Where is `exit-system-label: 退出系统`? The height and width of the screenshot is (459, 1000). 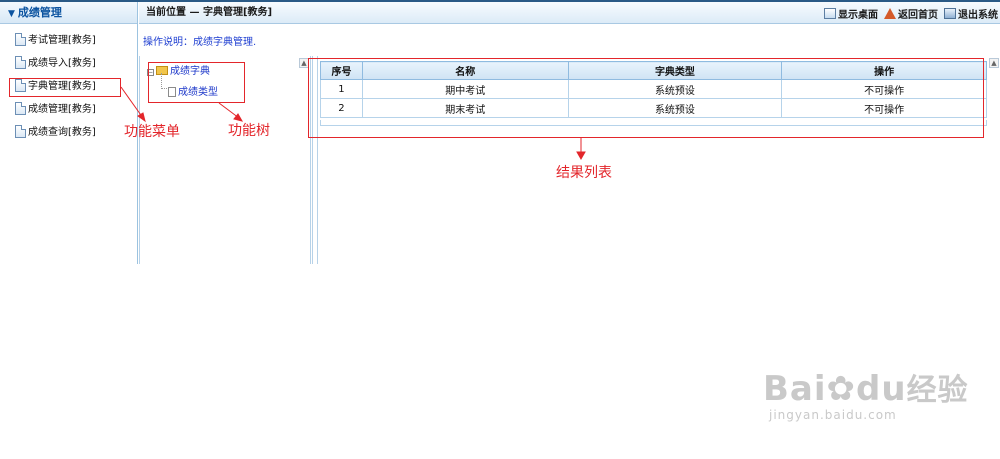 exit-system-label: 退出系统 is located at coordinates (978, 15).